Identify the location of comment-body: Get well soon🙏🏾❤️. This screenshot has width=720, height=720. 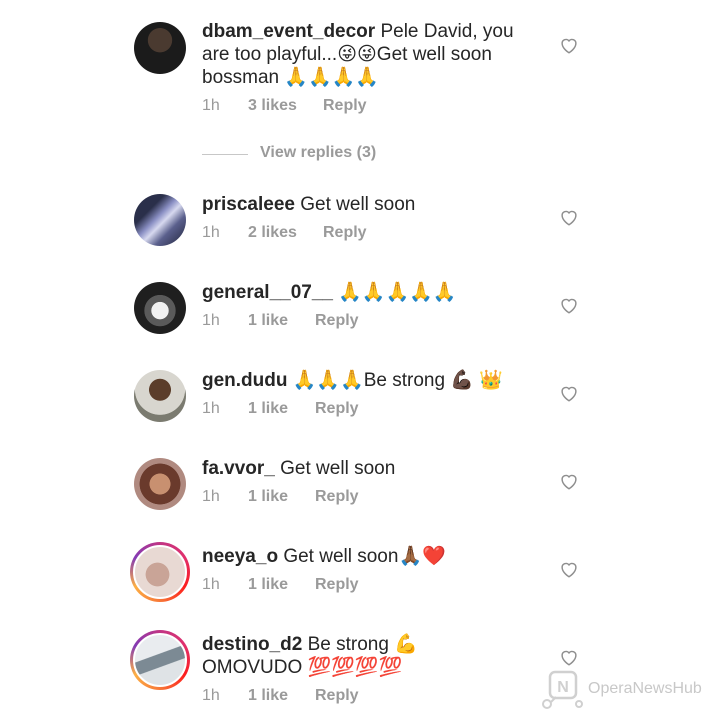
(362, 556).